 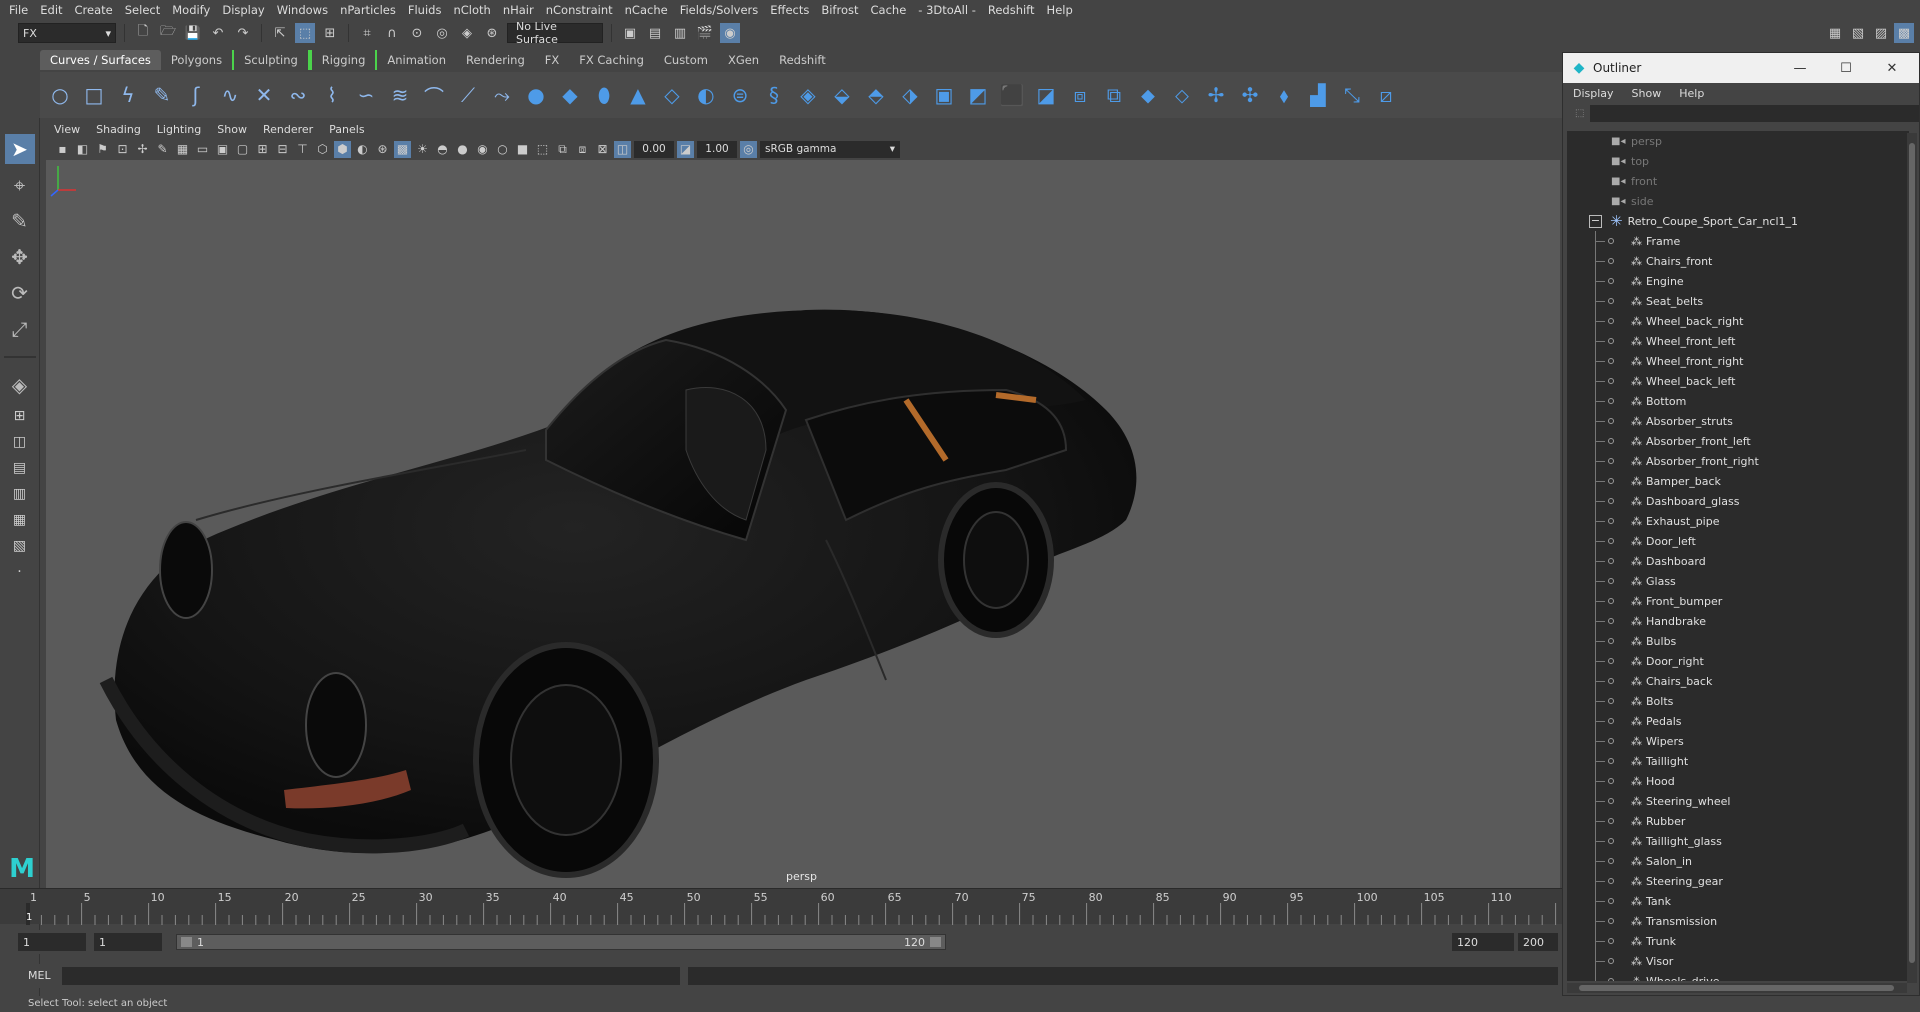 I want to click on use-all-lights-icon: ☀, so click(x=422, y=149).